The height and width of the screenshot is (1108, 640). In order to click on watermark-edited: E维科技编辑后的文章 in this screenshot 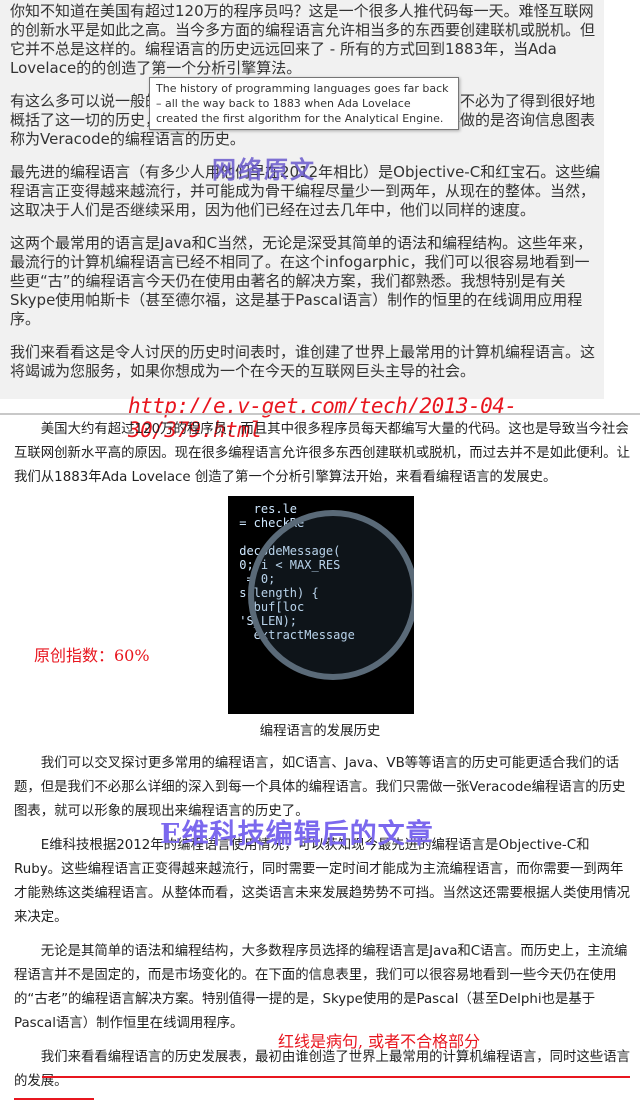, I will do `click(297, 834)`.